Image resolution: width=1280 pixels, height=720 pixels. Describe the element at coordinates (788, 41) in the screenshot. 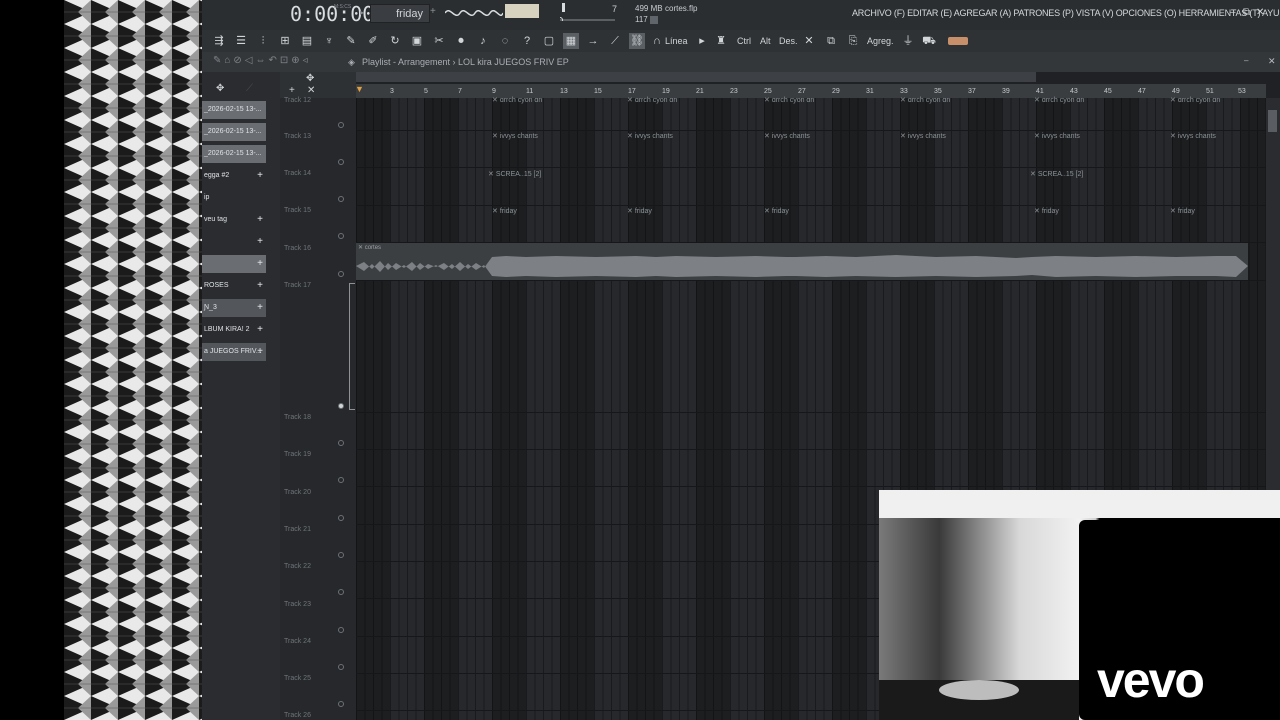

I see `deselect-button: Des.` at that location.